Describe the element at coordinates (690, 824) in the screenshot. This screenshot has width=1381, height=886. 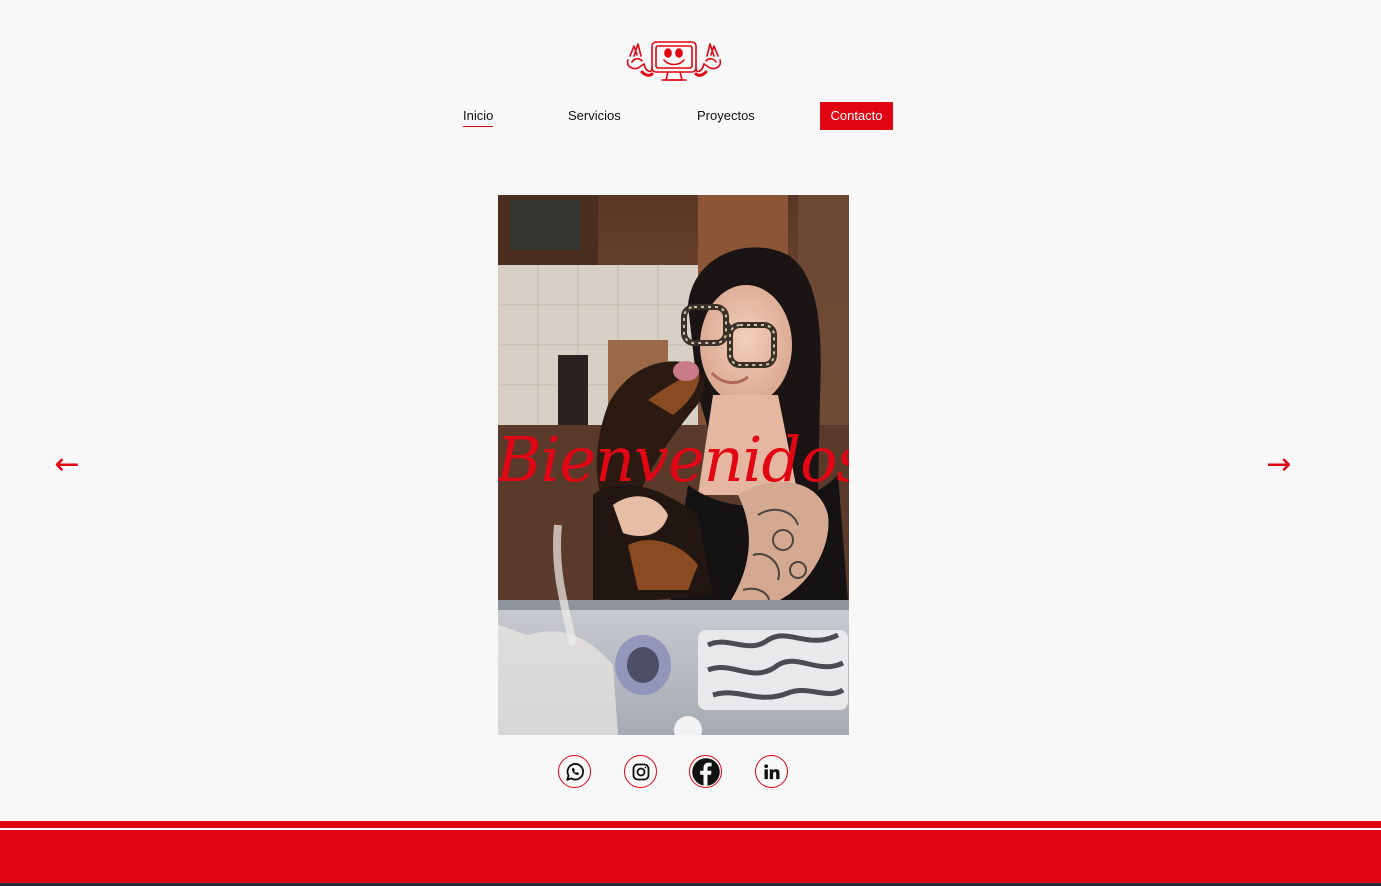
I see `footer-top-band` at that location.